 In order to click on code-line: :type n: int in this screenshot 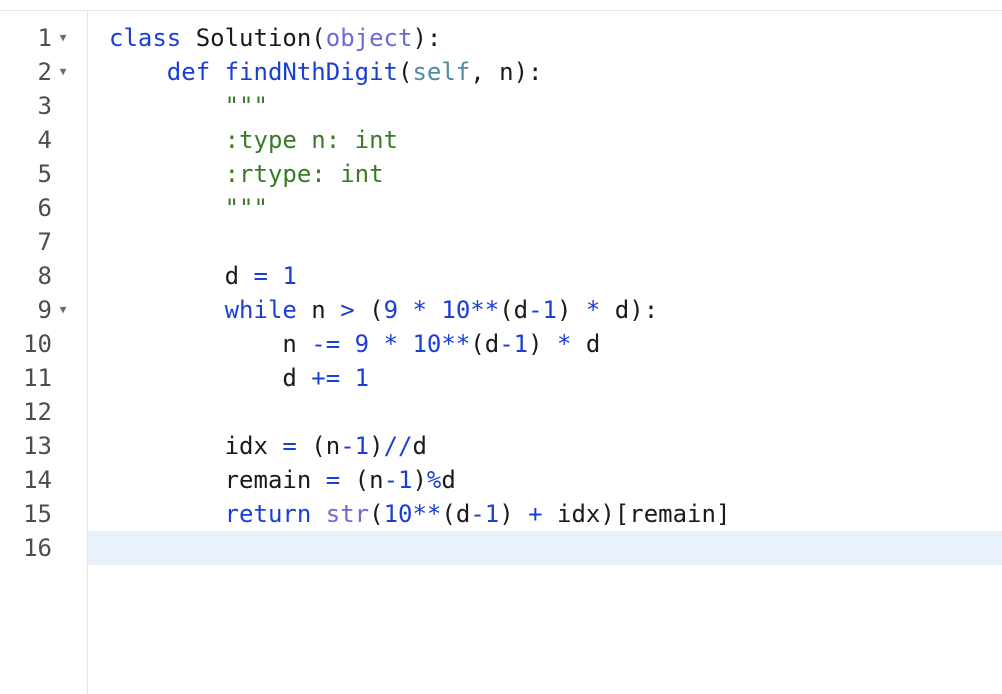, I will do `click(253, 140)`.